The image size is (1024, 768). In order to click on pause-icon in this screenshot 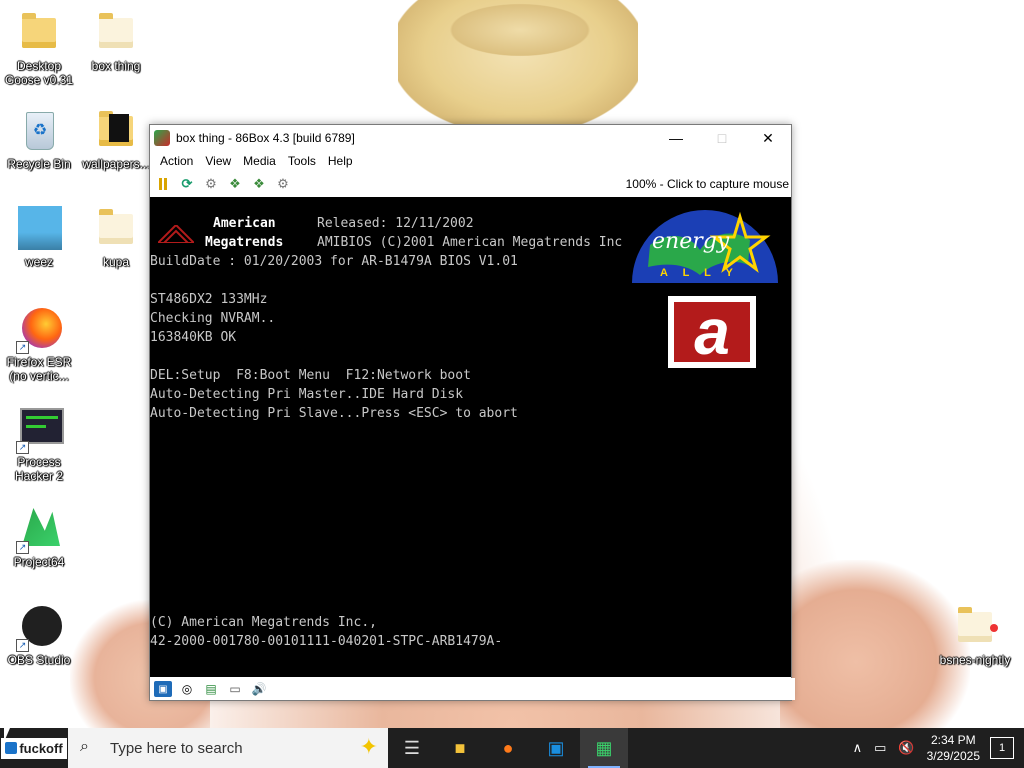, I will do `click(163, 184)`.